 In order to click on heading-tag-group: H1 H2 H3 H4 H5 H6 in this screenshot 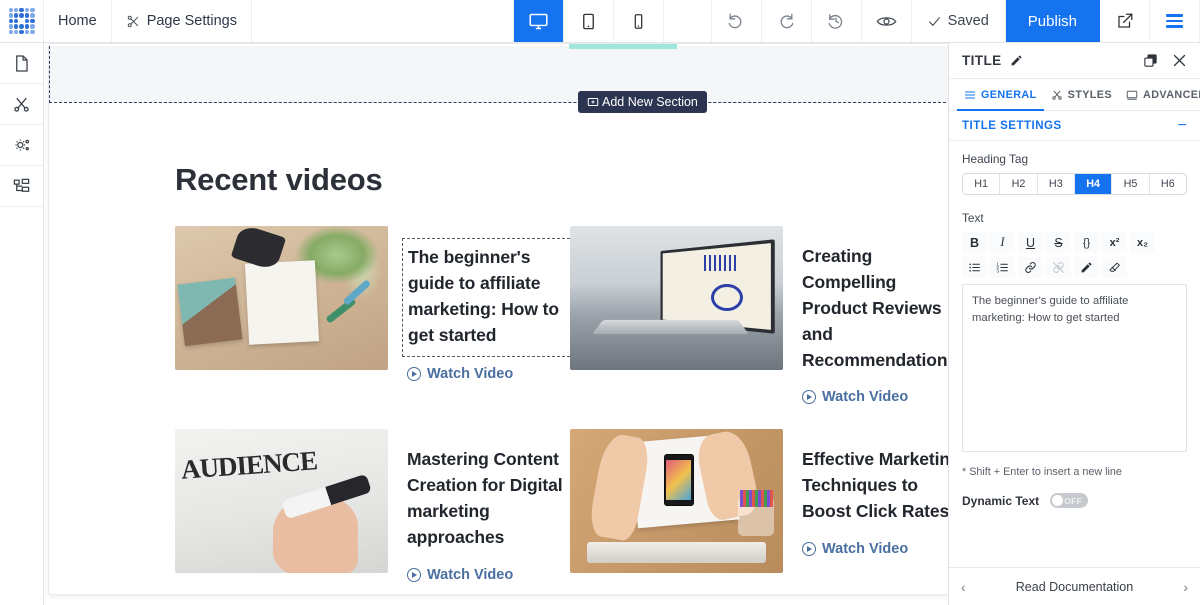, I will do `click(1074, 184)`.